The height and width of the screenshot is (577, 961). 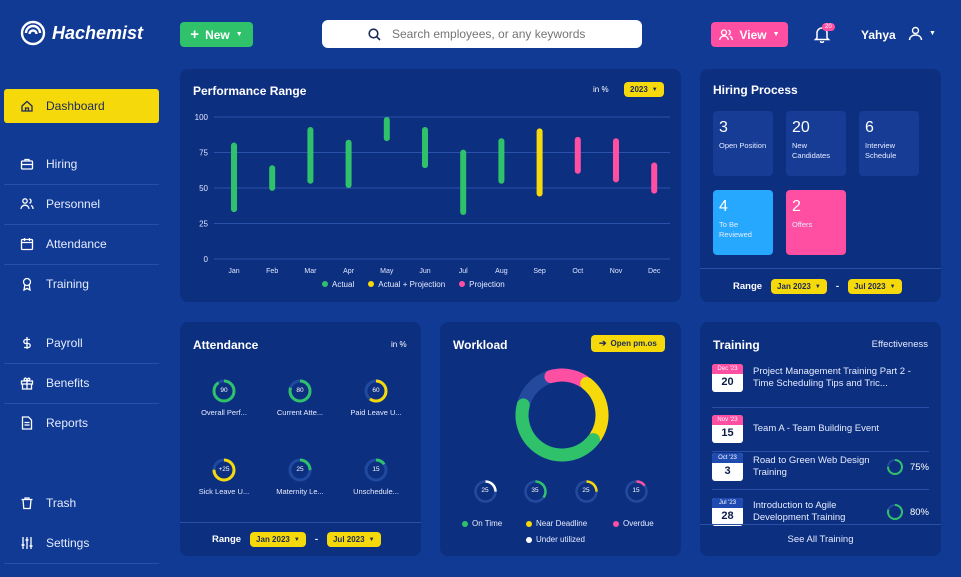 What do you see at coordinates (753, 34) in the screenshot?
I see `view-label: View` at bounding box center [753, 34].